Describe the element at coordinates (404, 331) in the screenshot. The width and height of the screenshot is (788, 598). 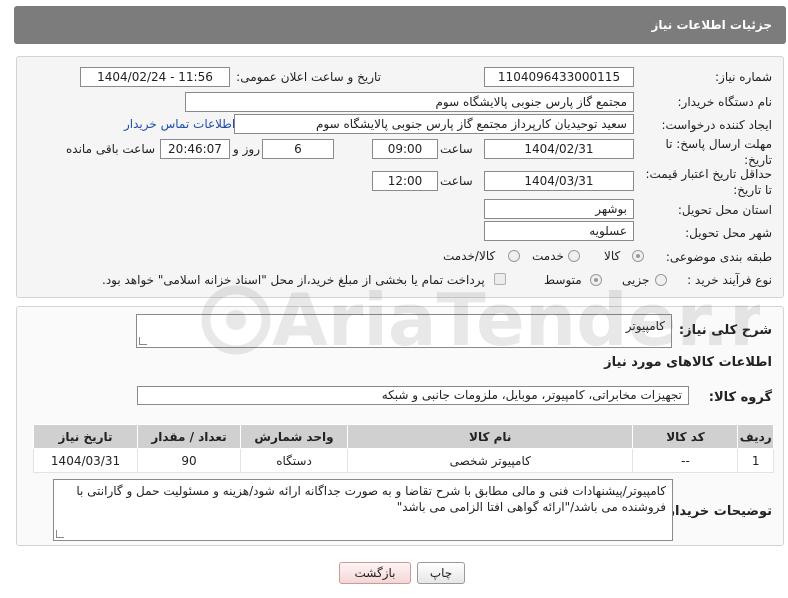
I see `summary-textarea: کامپیوتر` at that location.